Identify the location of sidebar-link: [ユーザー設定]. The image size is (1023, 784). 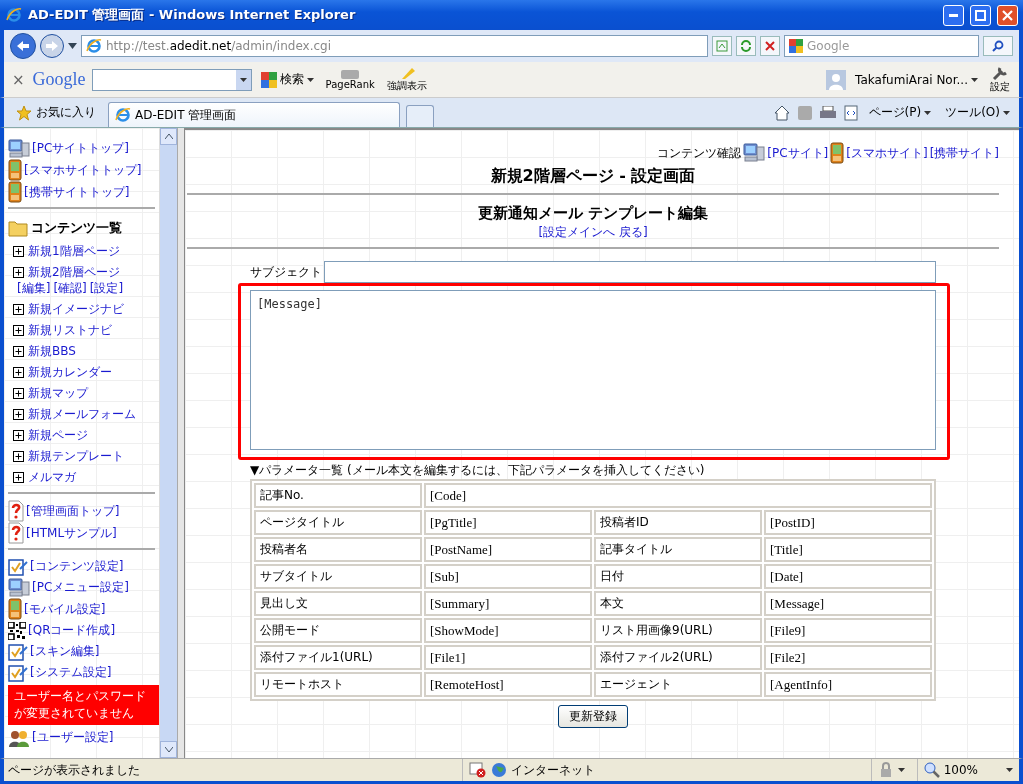
(73, 737).